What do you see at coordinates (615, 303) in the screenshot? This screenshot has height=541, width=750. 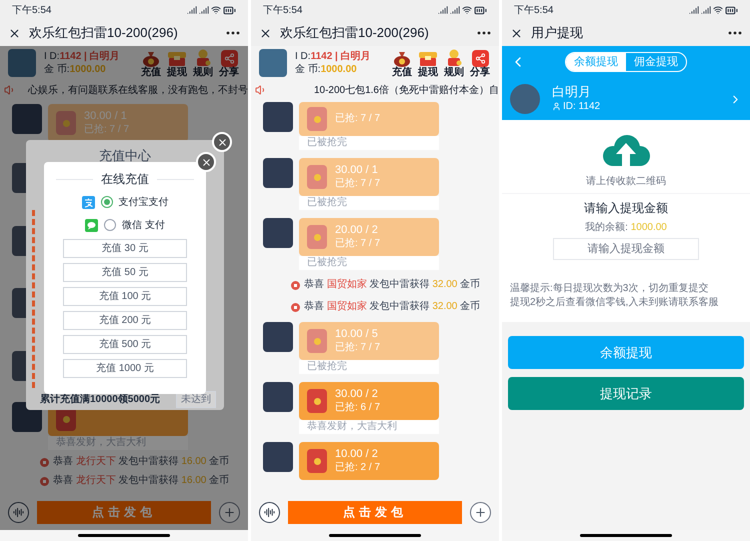 I see `tip-text: 提现2秒之后查看微信零钱,入未到账请联系客服` at bounding box center [615, 303].